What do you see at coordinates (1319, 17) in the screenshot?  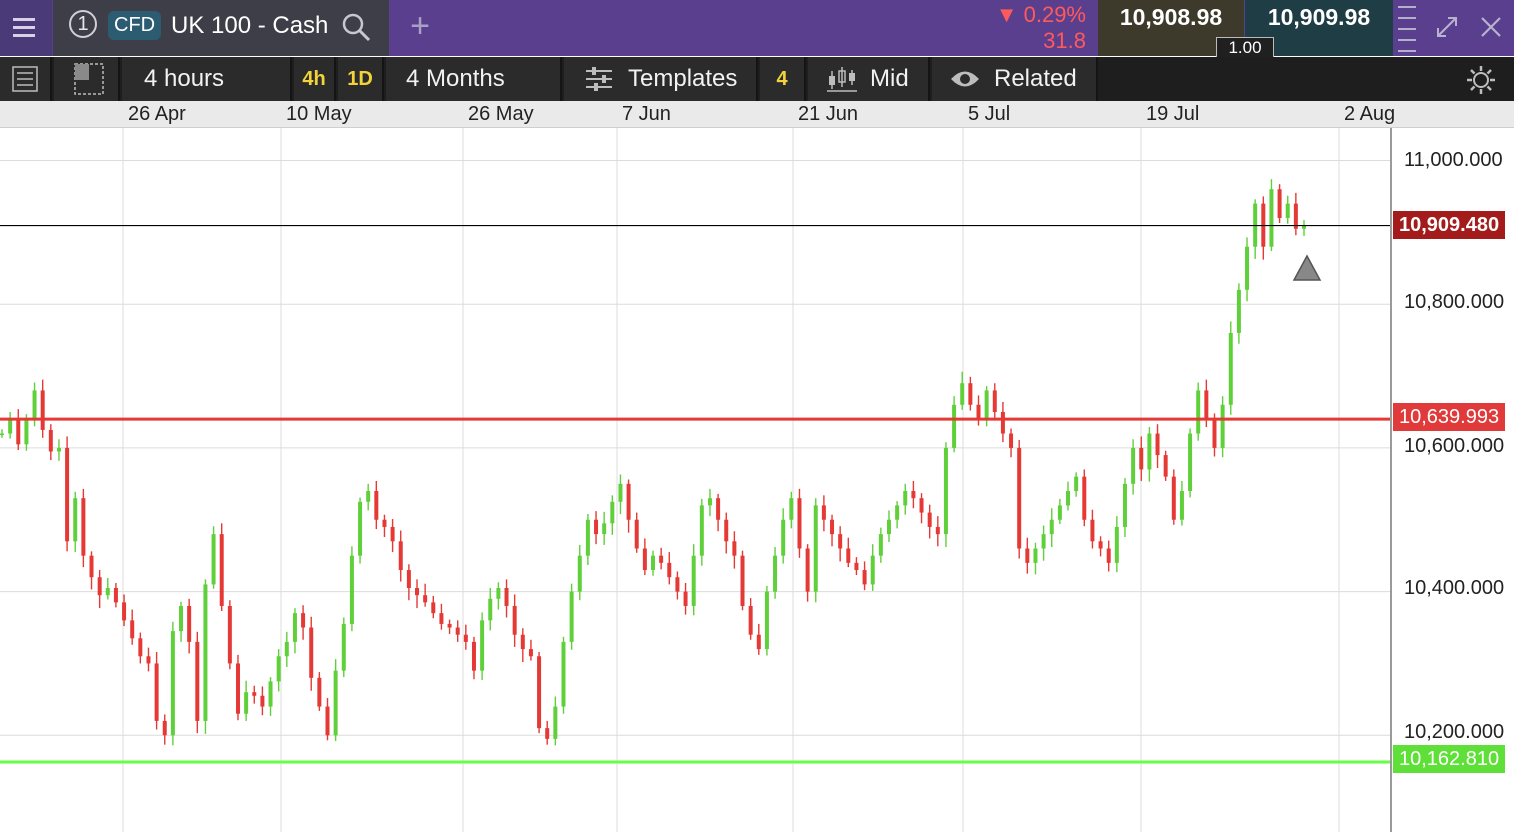 I see `buy-price: 10,909.98` at bounding box center [1319, 17].